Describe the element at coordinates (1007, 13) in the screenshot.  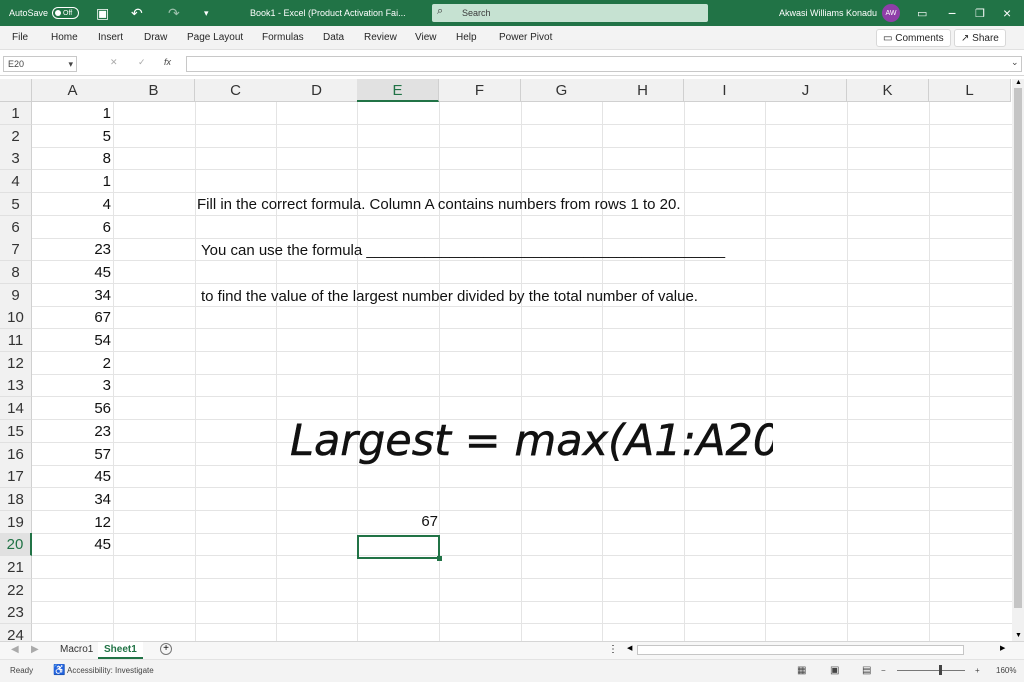
I see `close-icon: ×` at that location.